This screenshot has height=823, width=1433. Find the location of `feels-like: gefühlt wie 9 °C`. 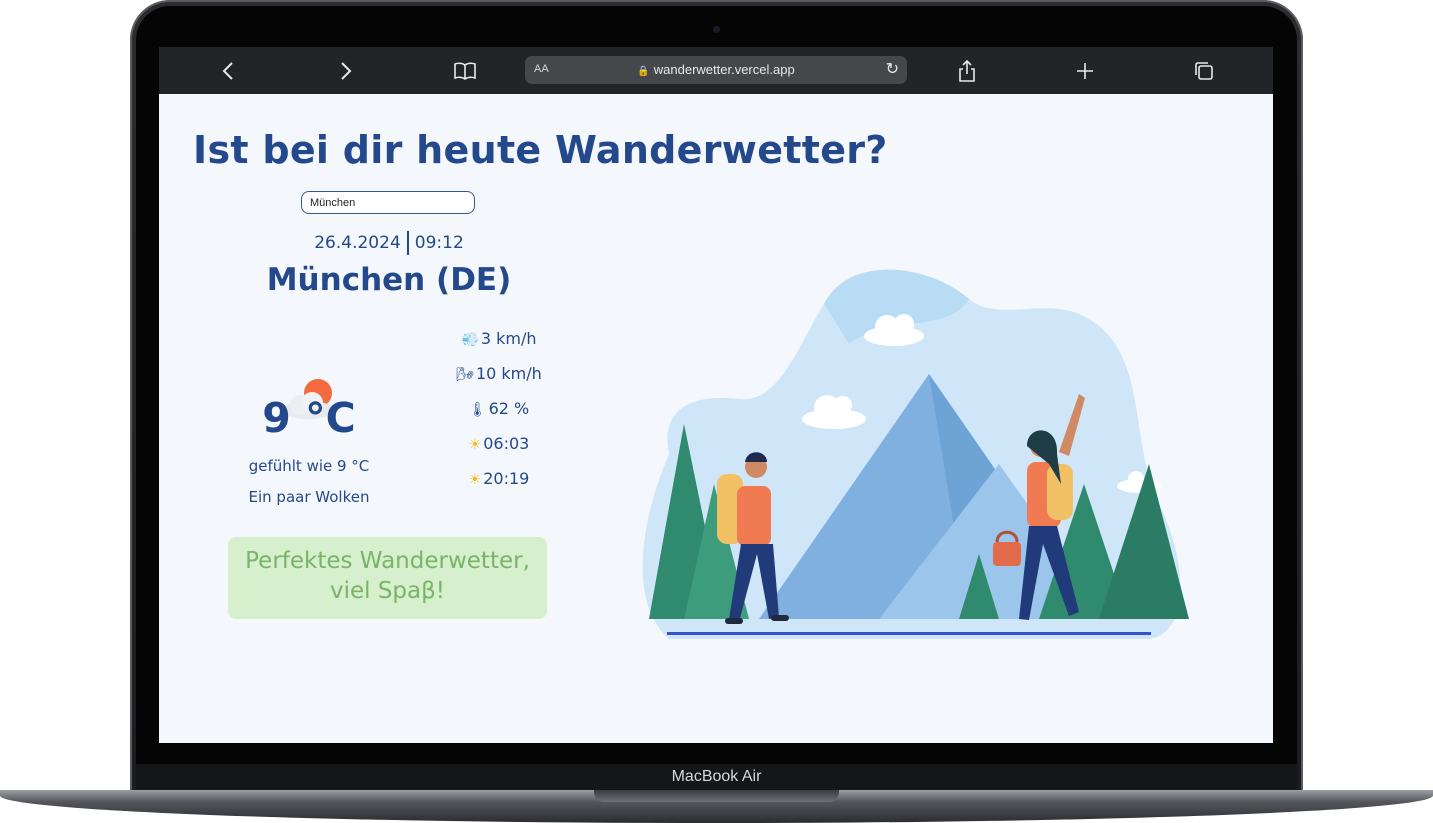

feels-like: gefühlt wie 9 °C is located at coordinates (309, 466).